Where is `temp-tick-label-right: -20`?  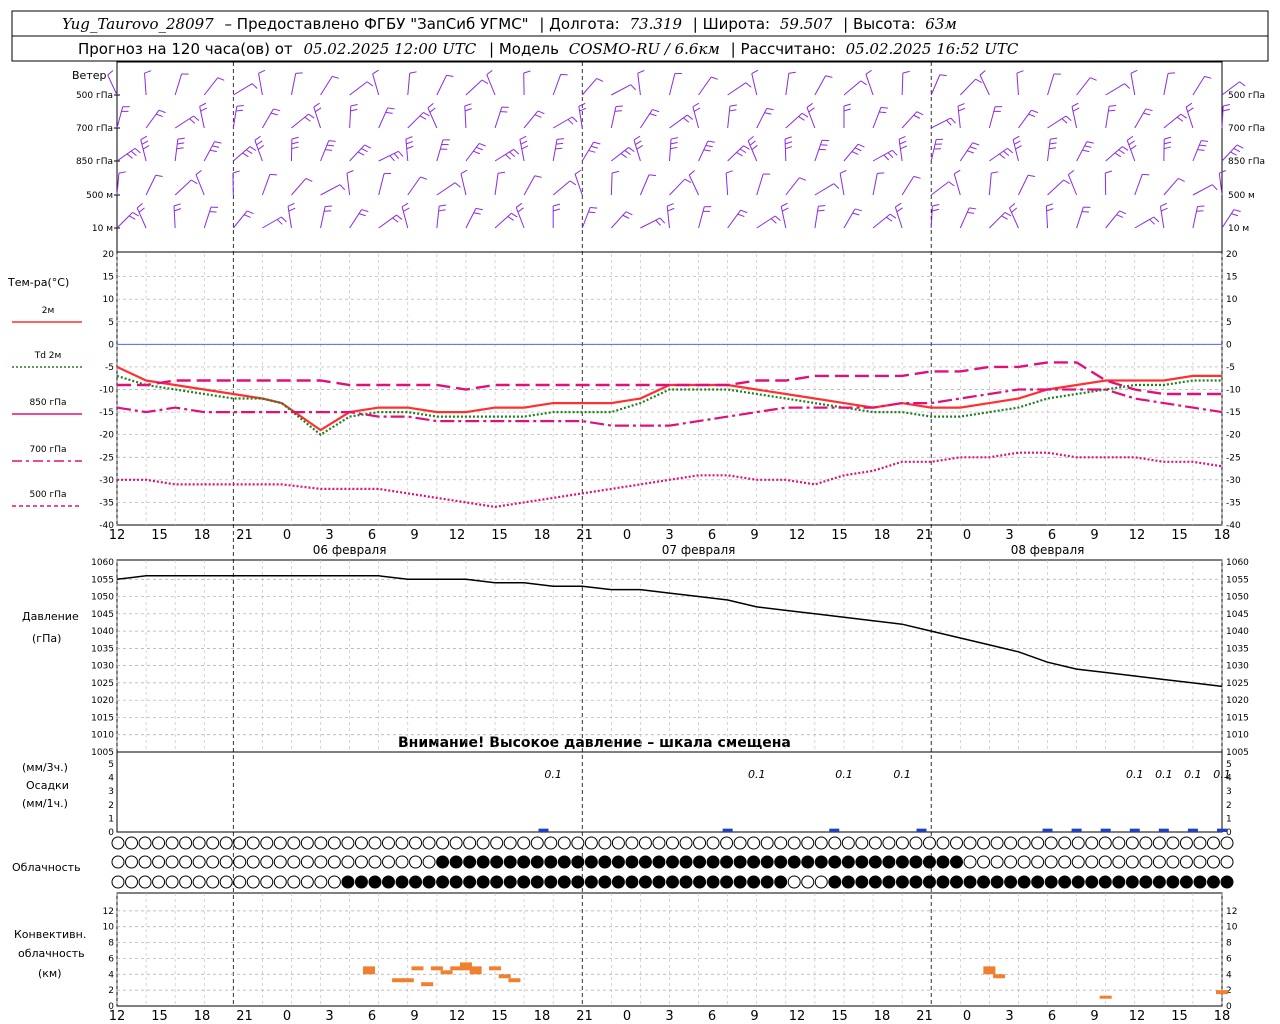 temp-tick-label-right: -20 is located at coordinates (1233, 436).